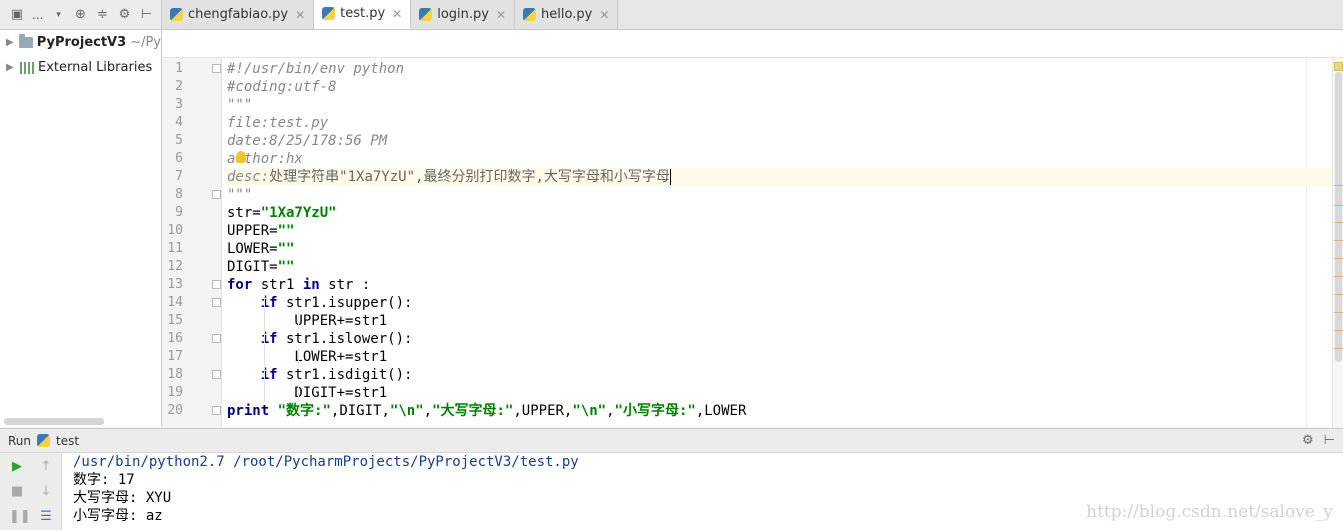 Image resolution: width=1343 pixels, height=530 pixels. Describe the element at coordinates (54, 421) in the screenshot. I see `horizontal-scrollbar` at that location.